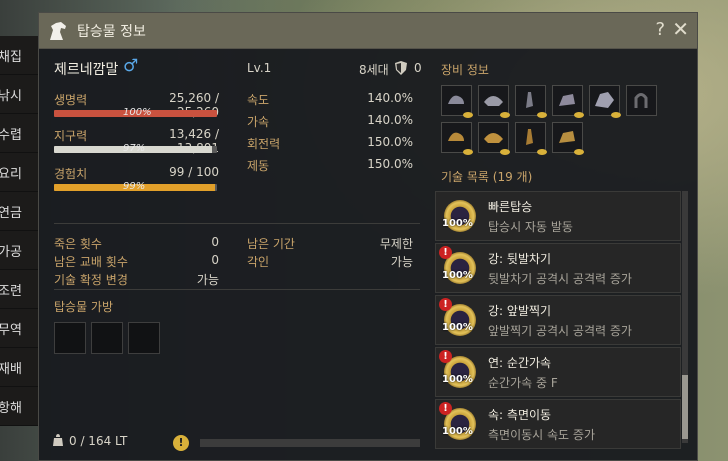  I want to click on sidebar-item-fishing: 낚시, so click(20, 94).